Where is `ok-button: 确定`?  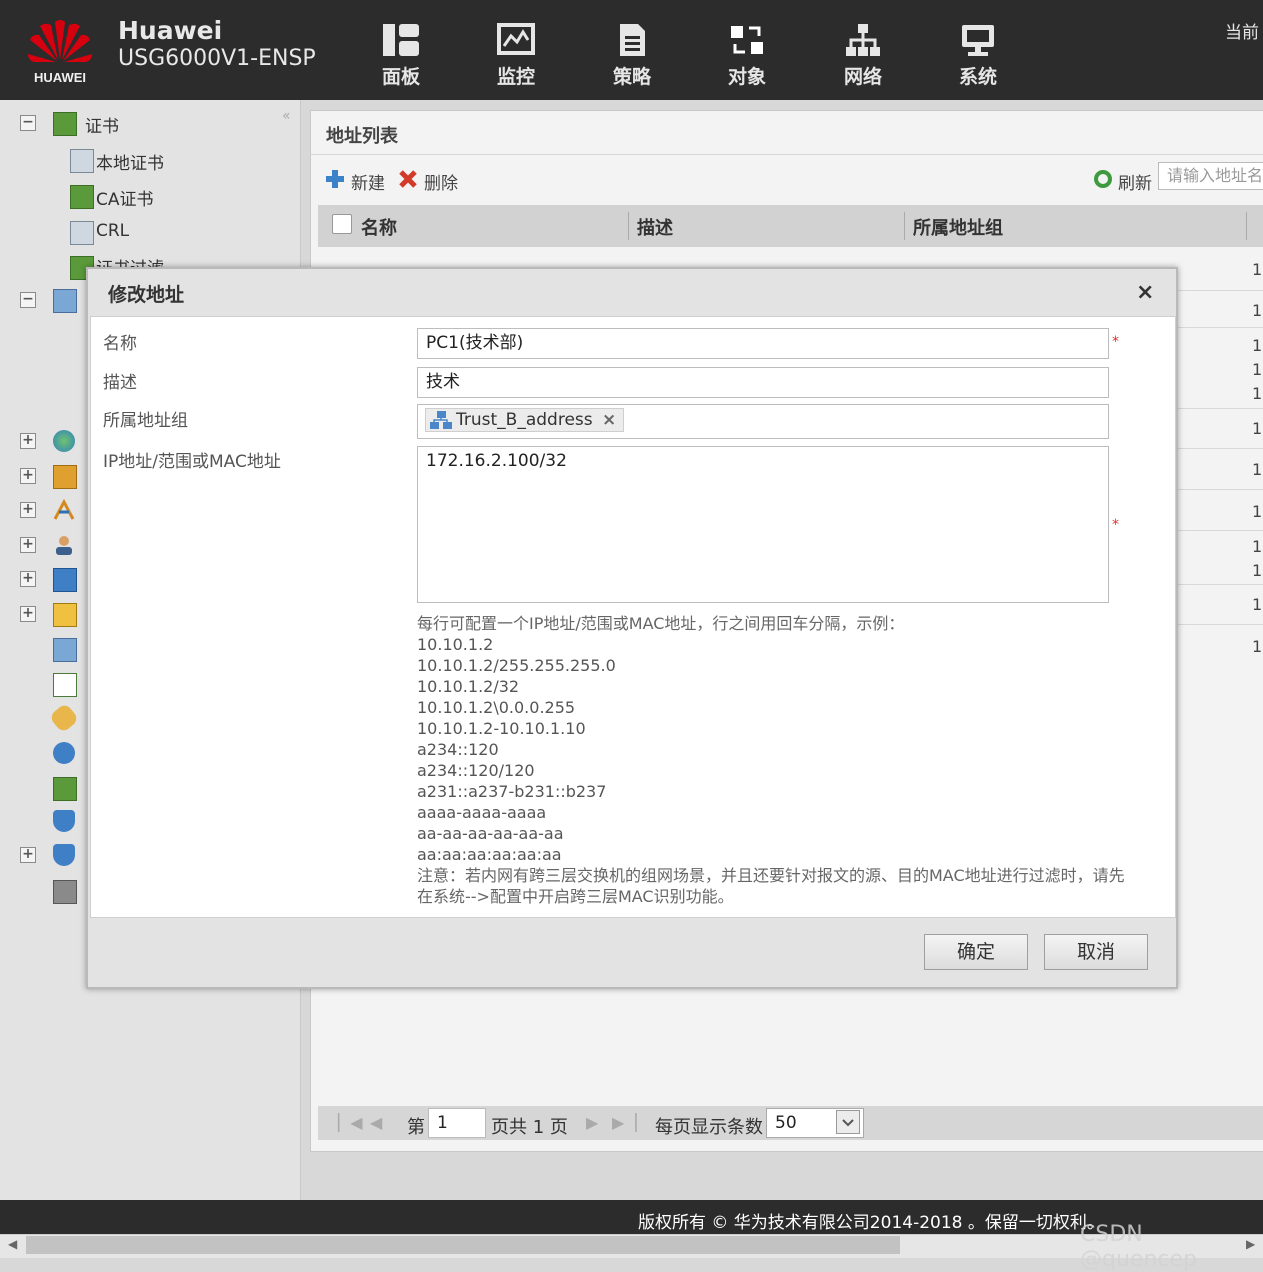 ok-button: 确定 is located at coordinates (976, 952).